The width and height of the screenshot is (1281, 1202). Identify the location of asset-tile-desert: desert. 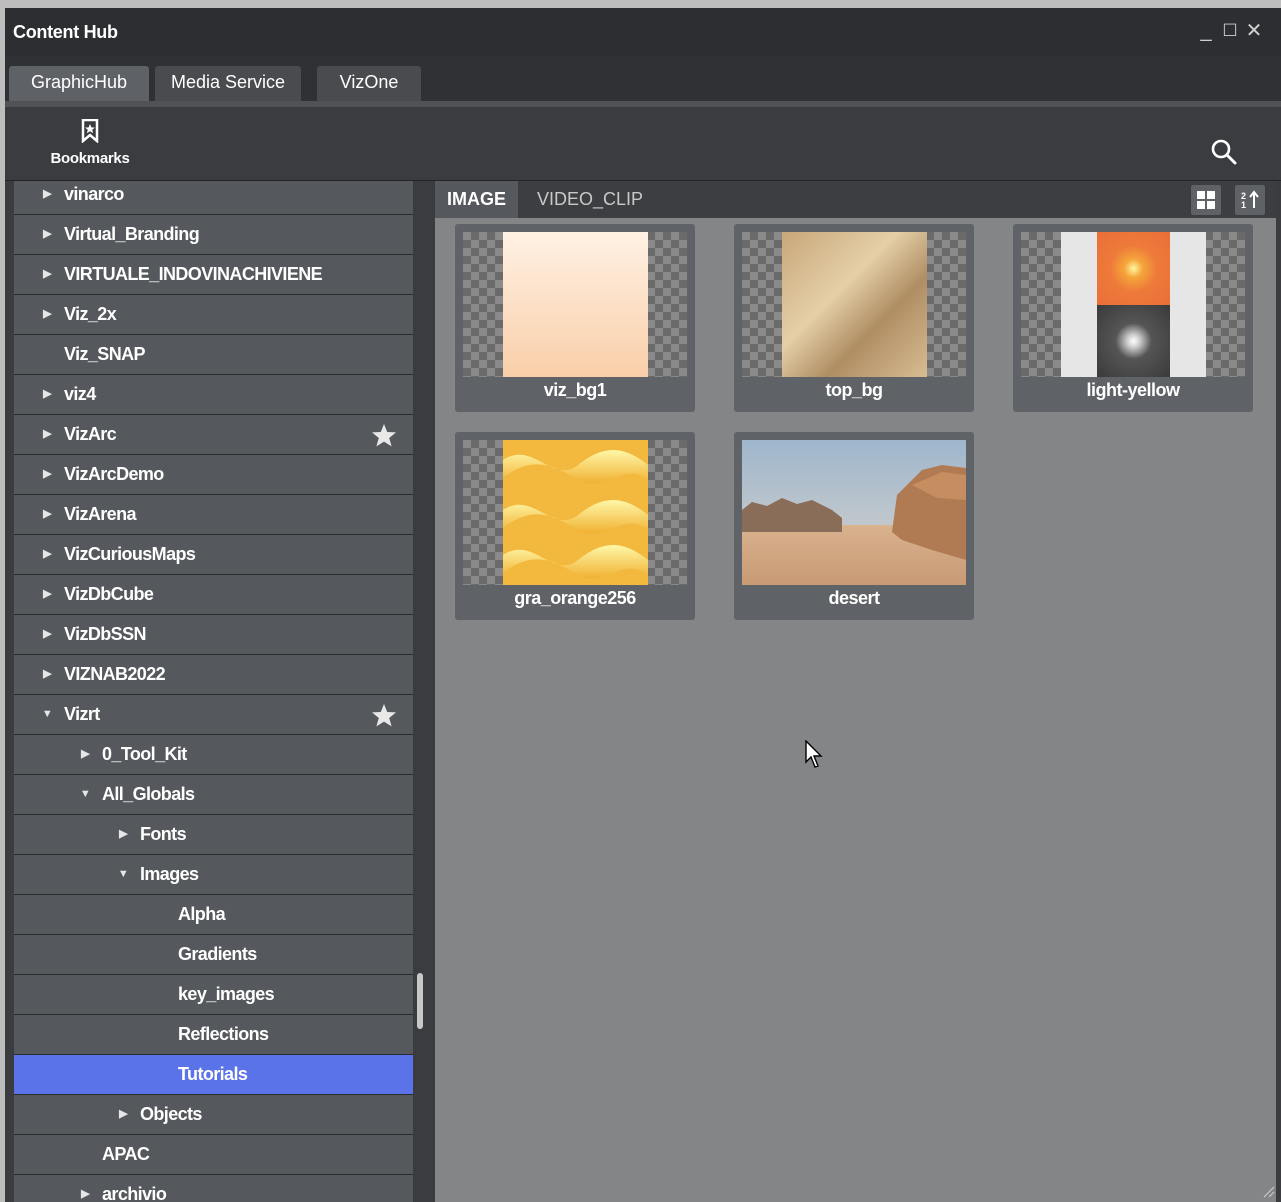
(854, 526).